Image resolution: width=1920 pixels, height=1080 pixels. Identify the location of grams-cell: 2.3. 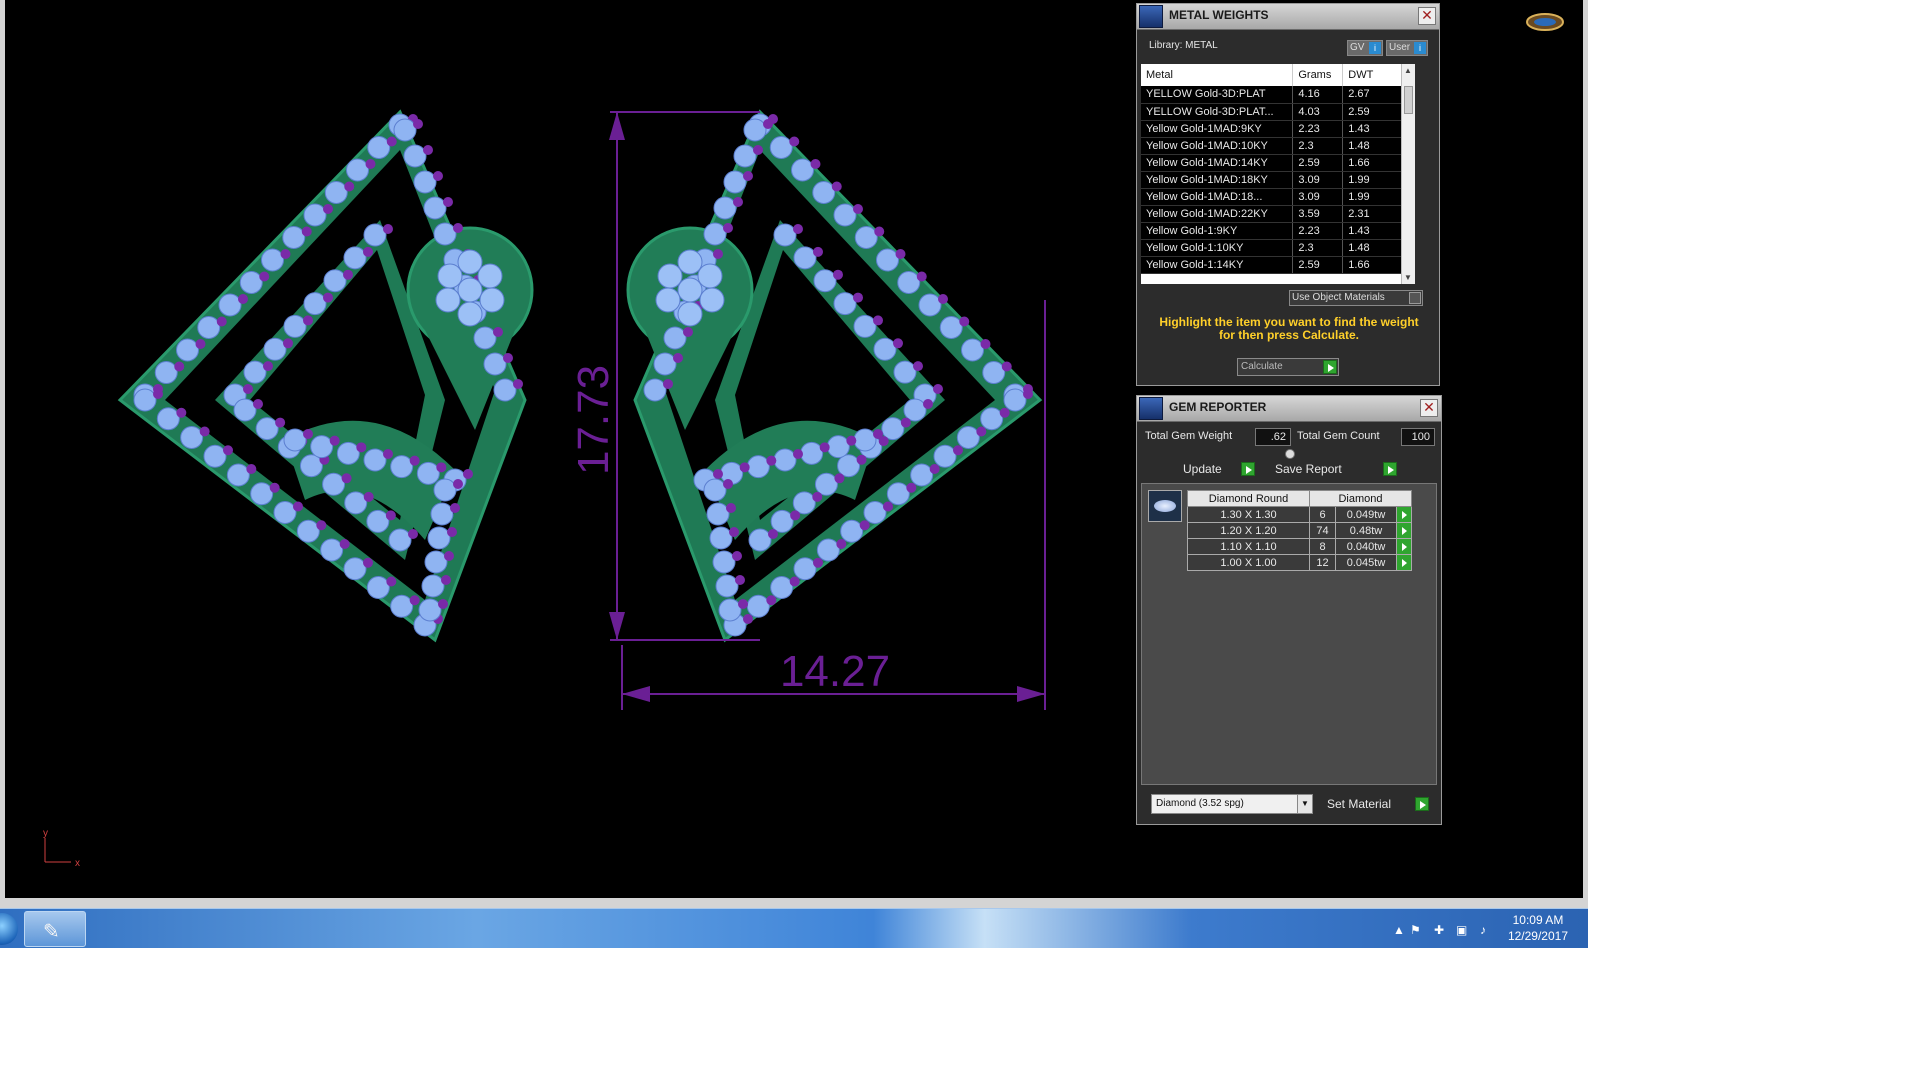
(1318, 248).